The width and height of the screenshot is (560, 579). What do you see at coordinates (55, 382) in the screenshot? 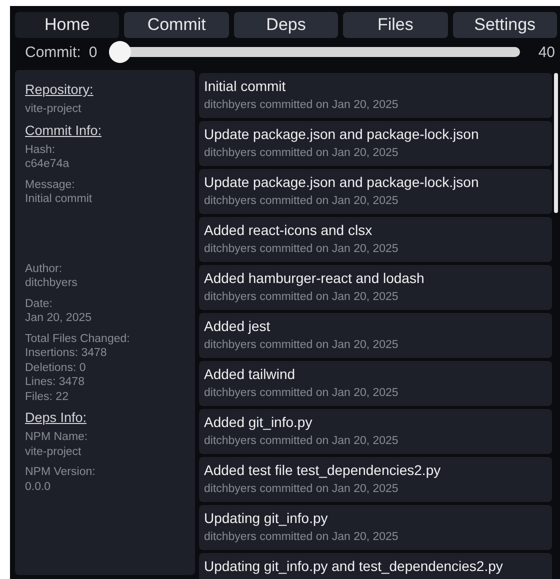
I see `field-value: Lines: 3478` at bounding box center [55, 382].